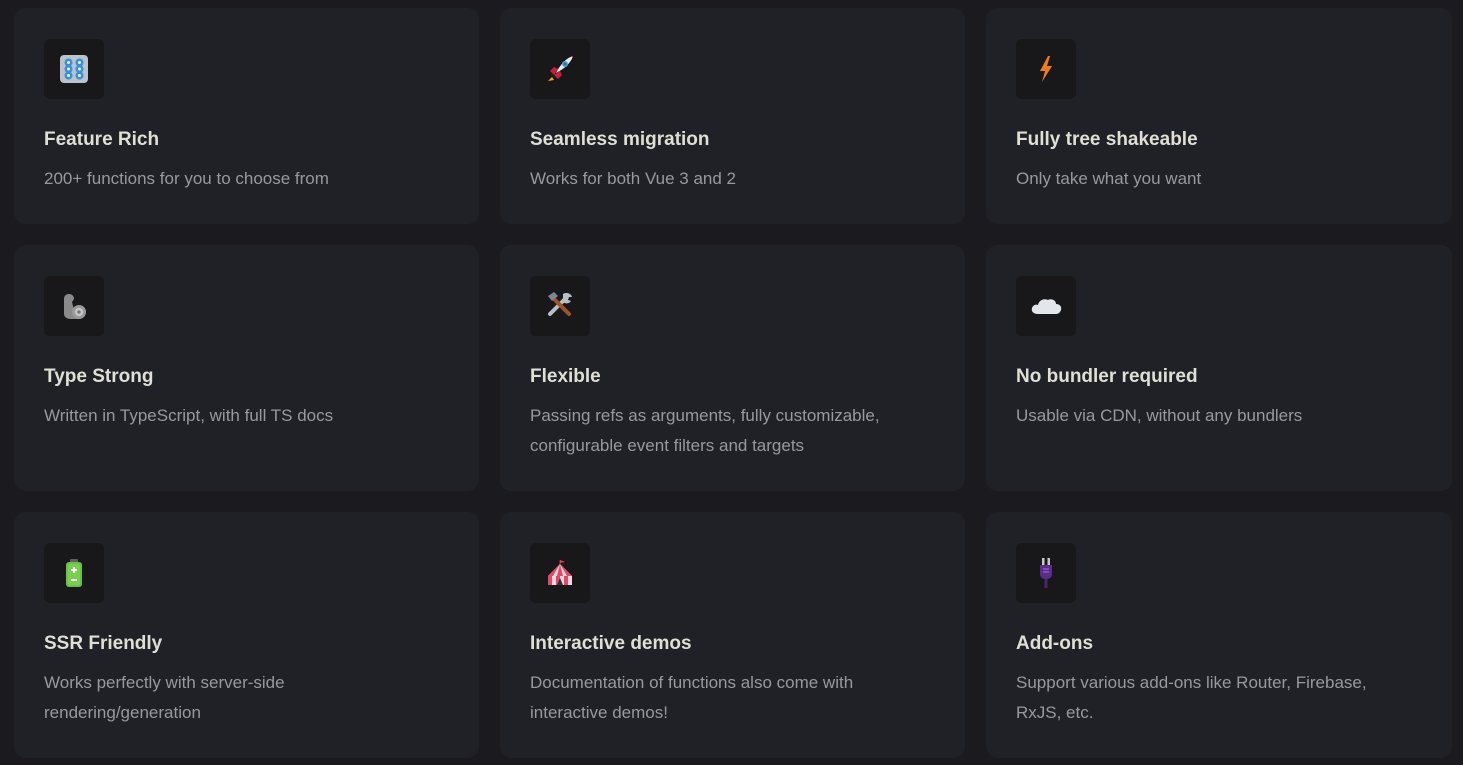  Describe the element at coordinates (560, 573) in the screenshot. I see `circus-tent-icon` at that location.